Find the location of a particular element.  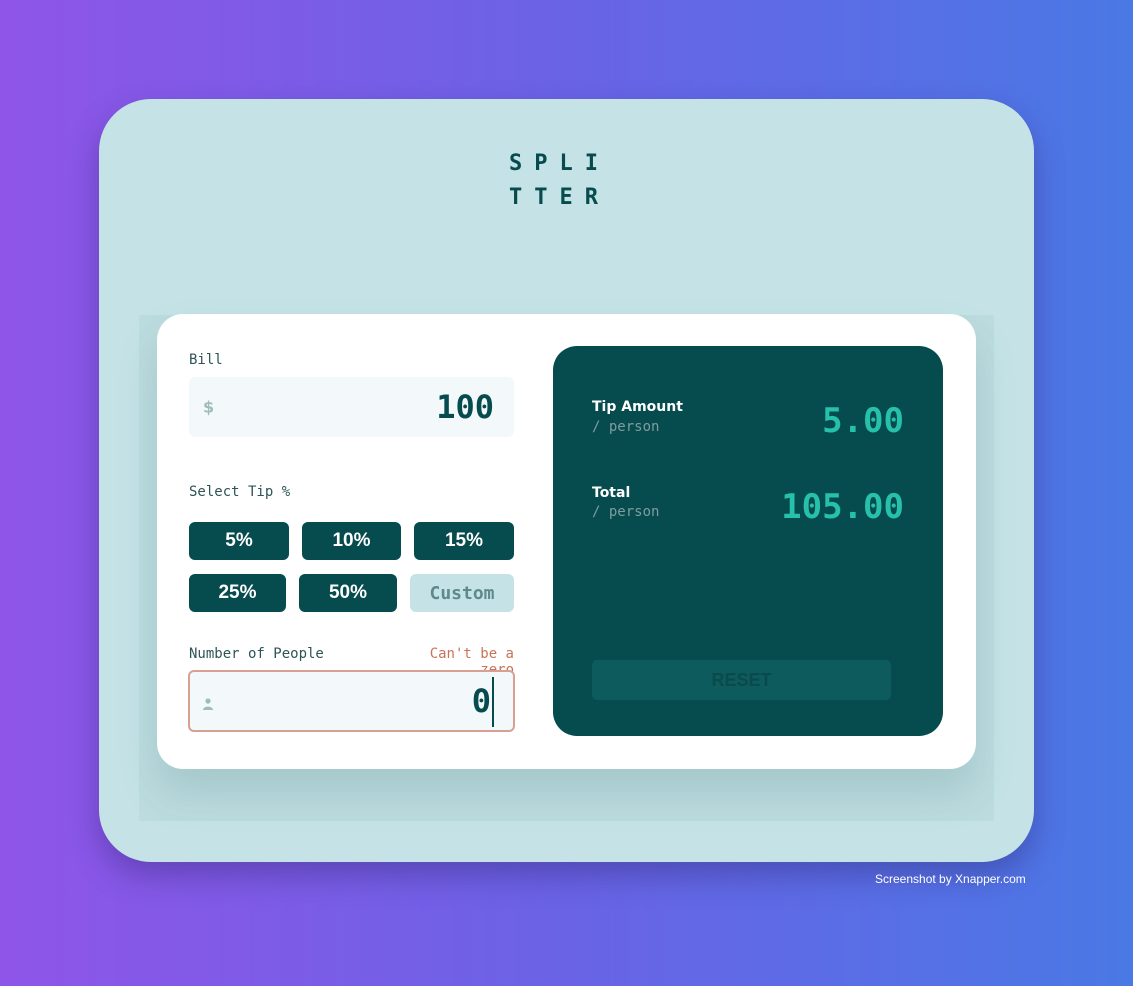

tip-10-button: 10% is located at coordinates (351, 541).